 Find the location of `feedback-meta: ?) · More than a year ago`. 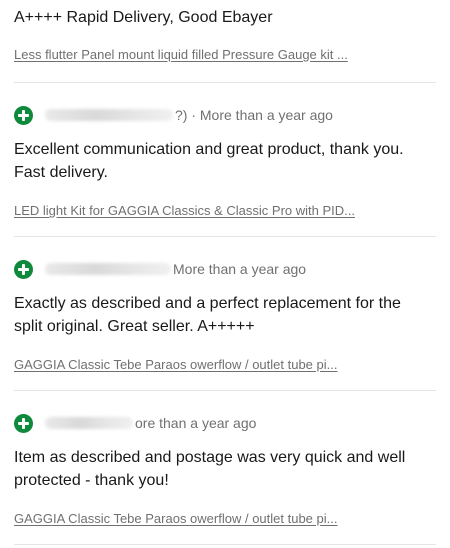

feedback-meta: ?) · More than a year ago is located at coordinates (173, 115).